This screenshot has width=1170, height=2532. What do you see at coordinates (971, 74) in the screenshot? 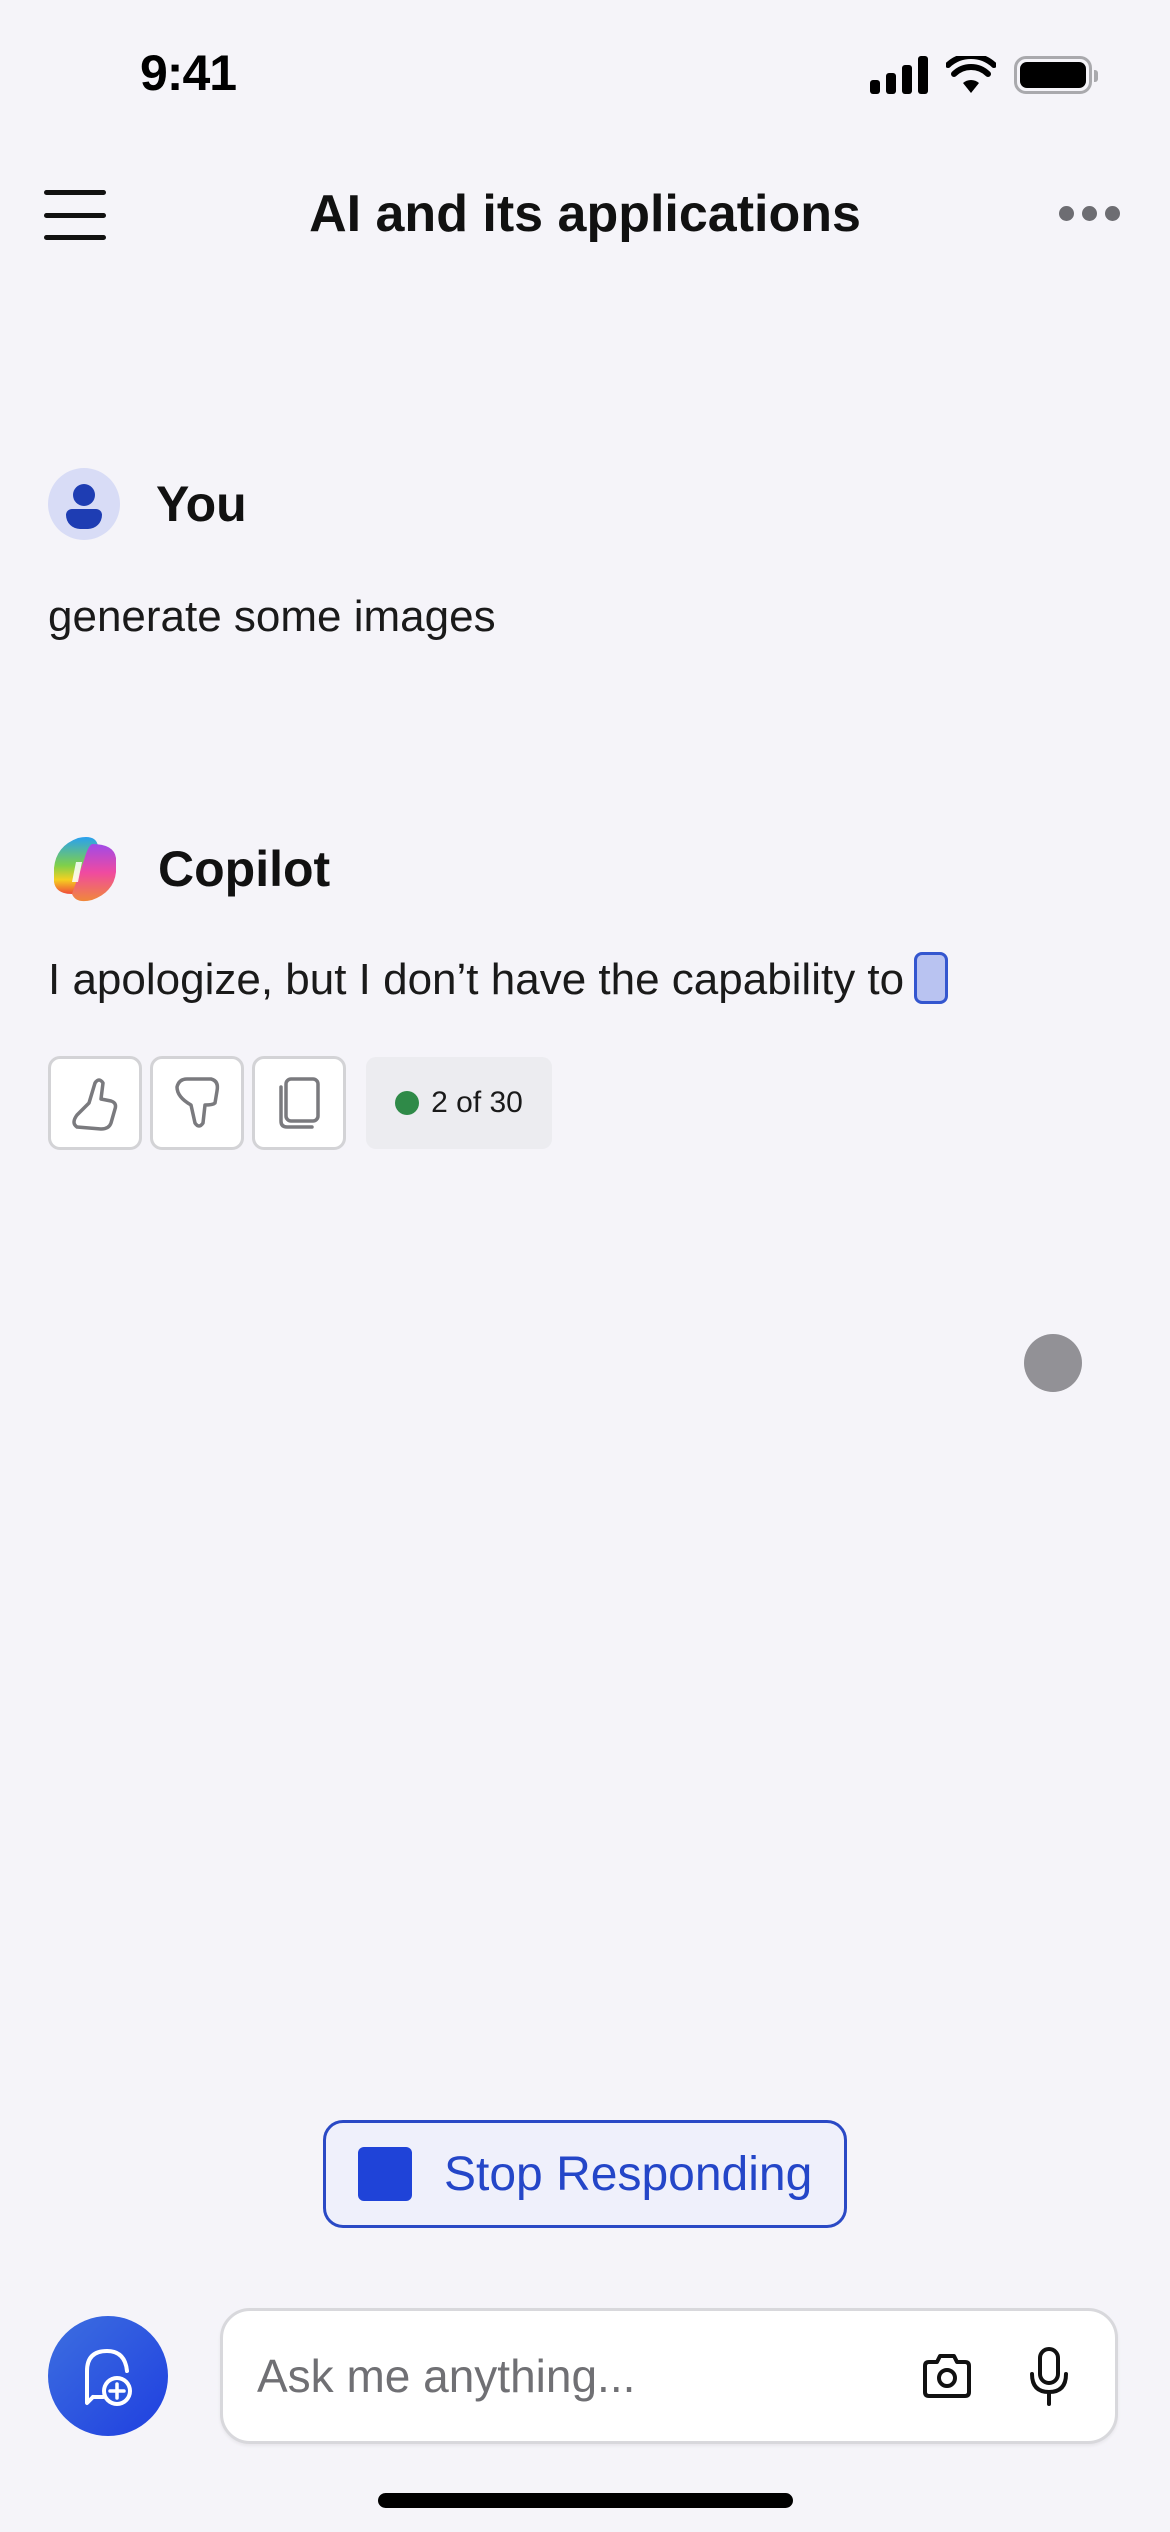
I see `wifi-icon` at bounding box center [971, 74].